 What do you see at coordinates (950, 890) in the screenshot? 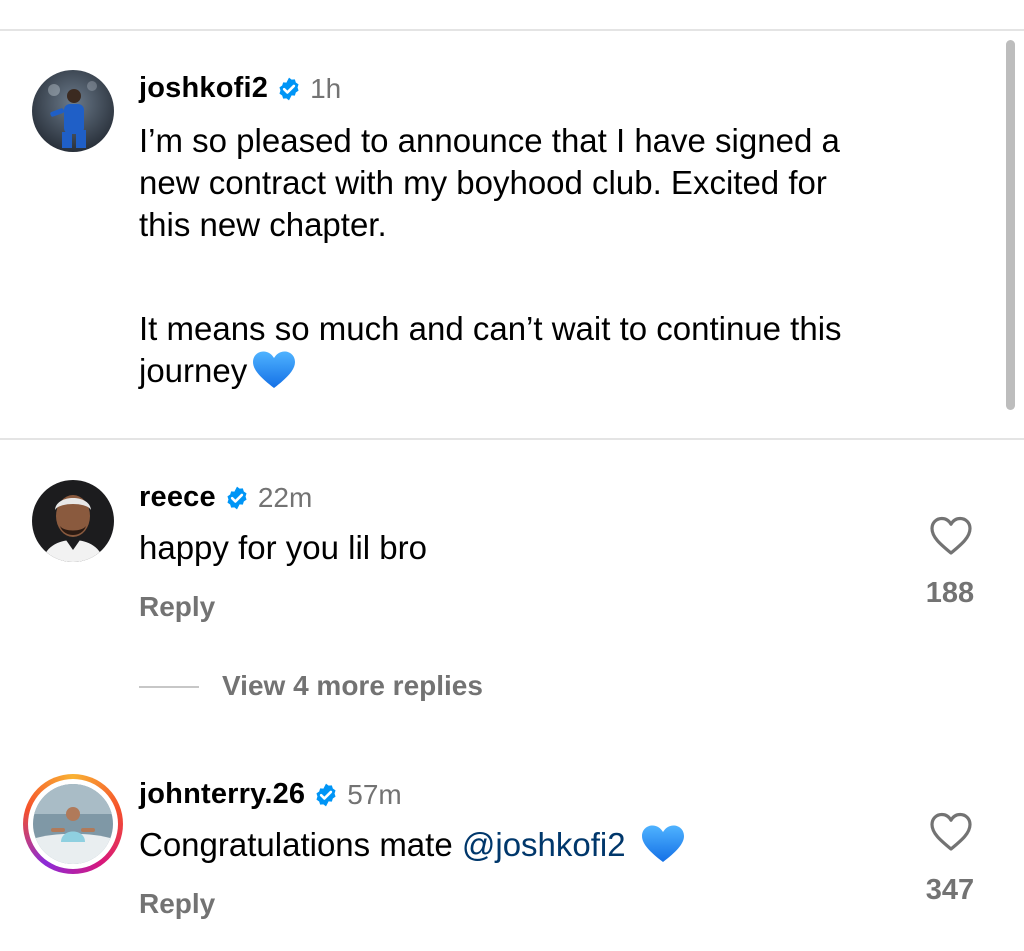
I see `like-count: 347` at bounding box center [950, 890].